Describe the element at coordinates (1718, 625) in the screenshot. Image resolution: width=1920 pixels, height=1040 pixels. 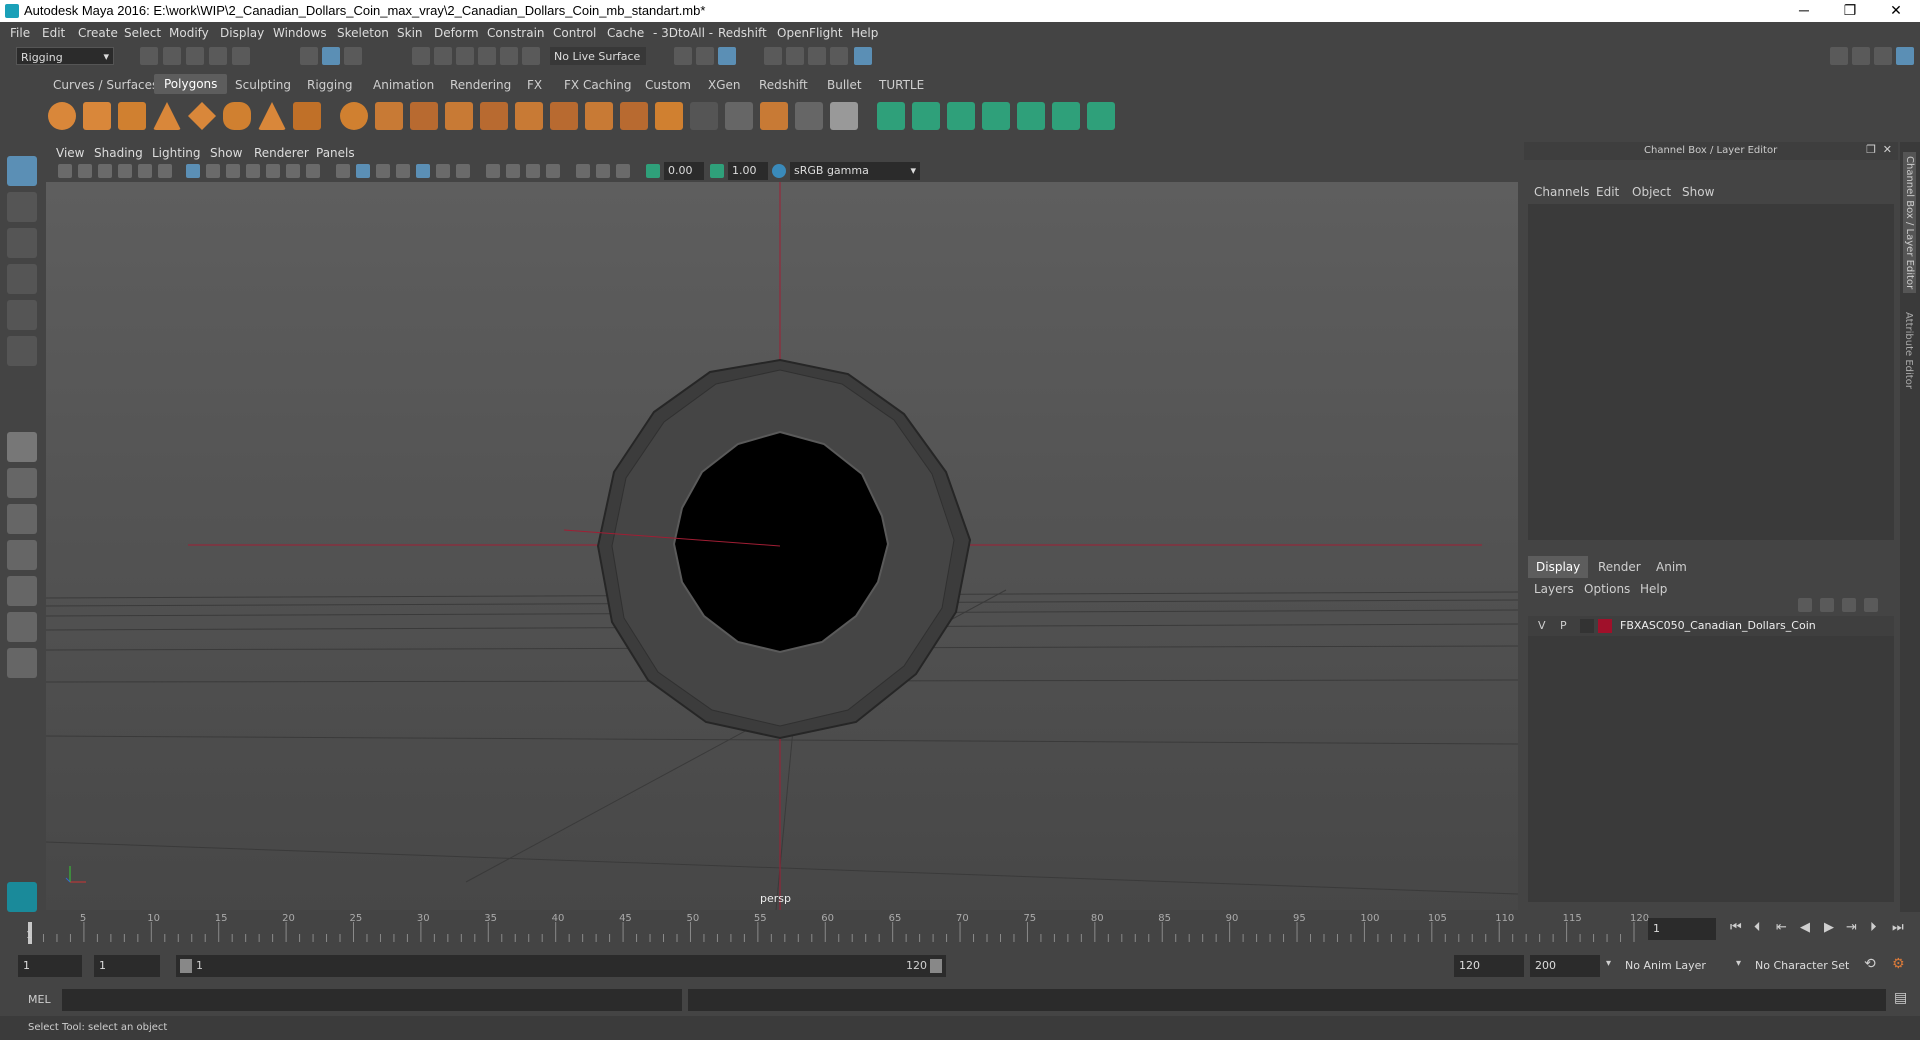
I see `layer-name: FBXASC050_Canadian_Dollars_Coin` at that location.